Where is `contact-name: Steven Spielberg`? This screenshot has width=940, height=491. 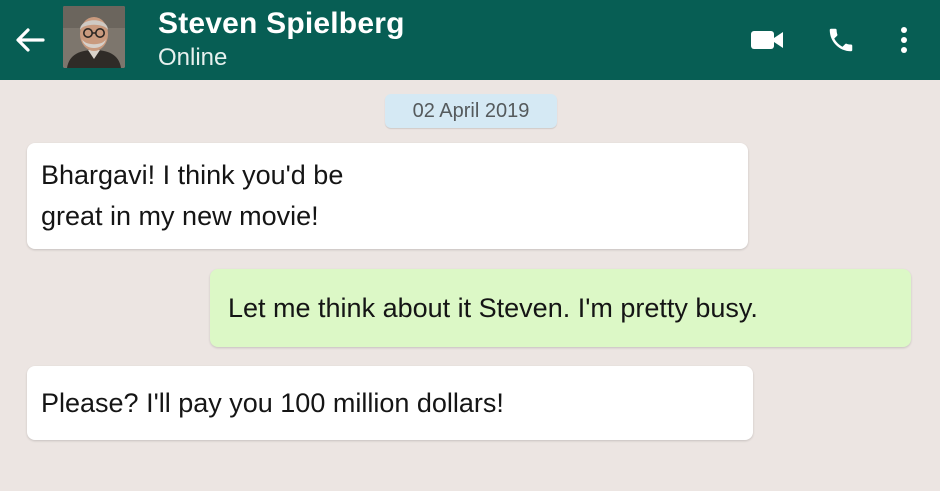 contact-name: Steven Spielberg is located at coordinates (281, 24).